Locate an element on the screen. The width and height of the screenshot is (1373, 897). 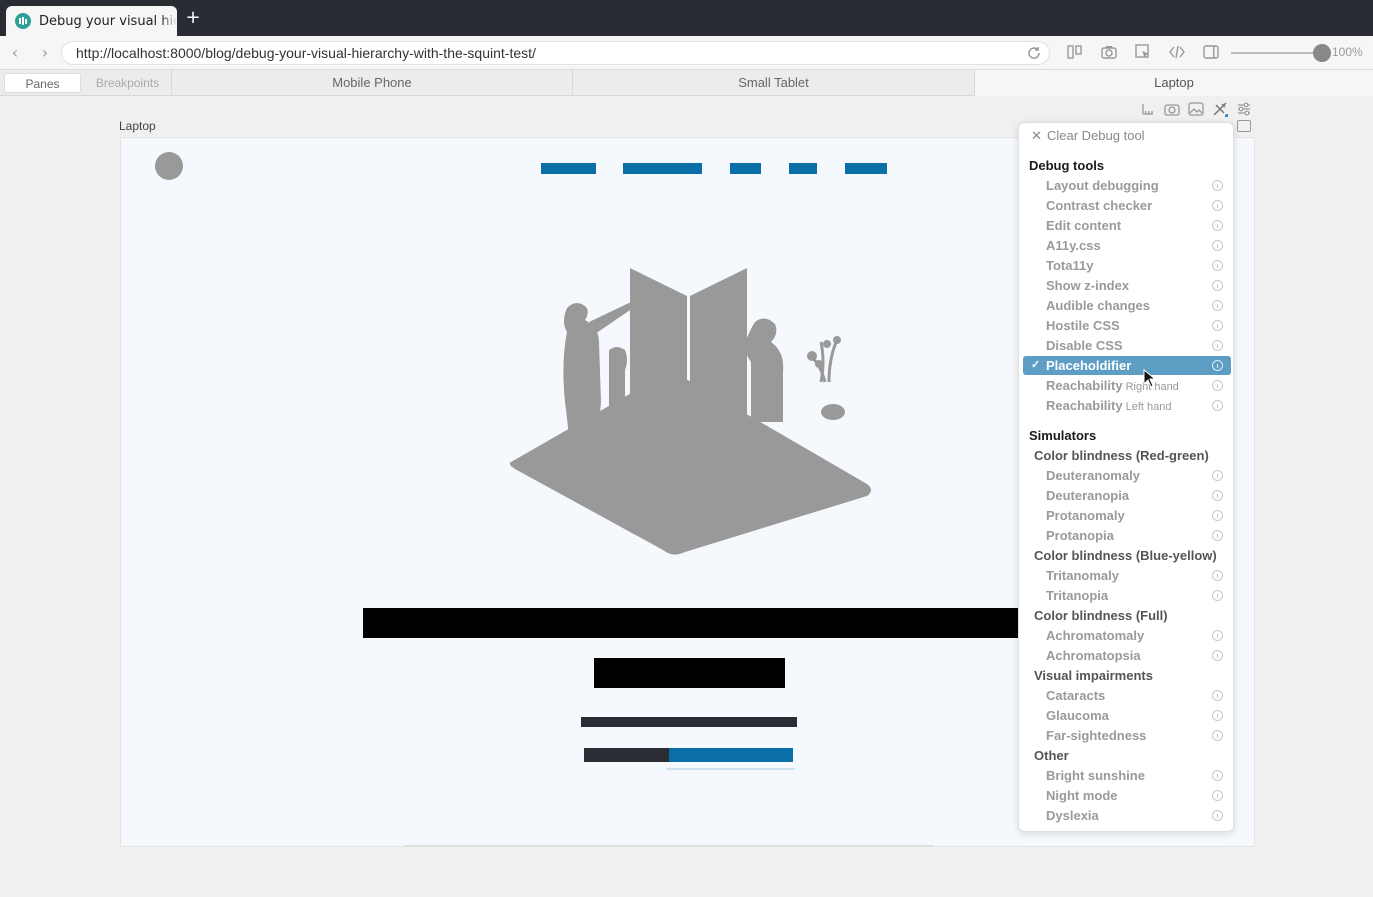
camera-icon is located at coordinates (1109, 52).